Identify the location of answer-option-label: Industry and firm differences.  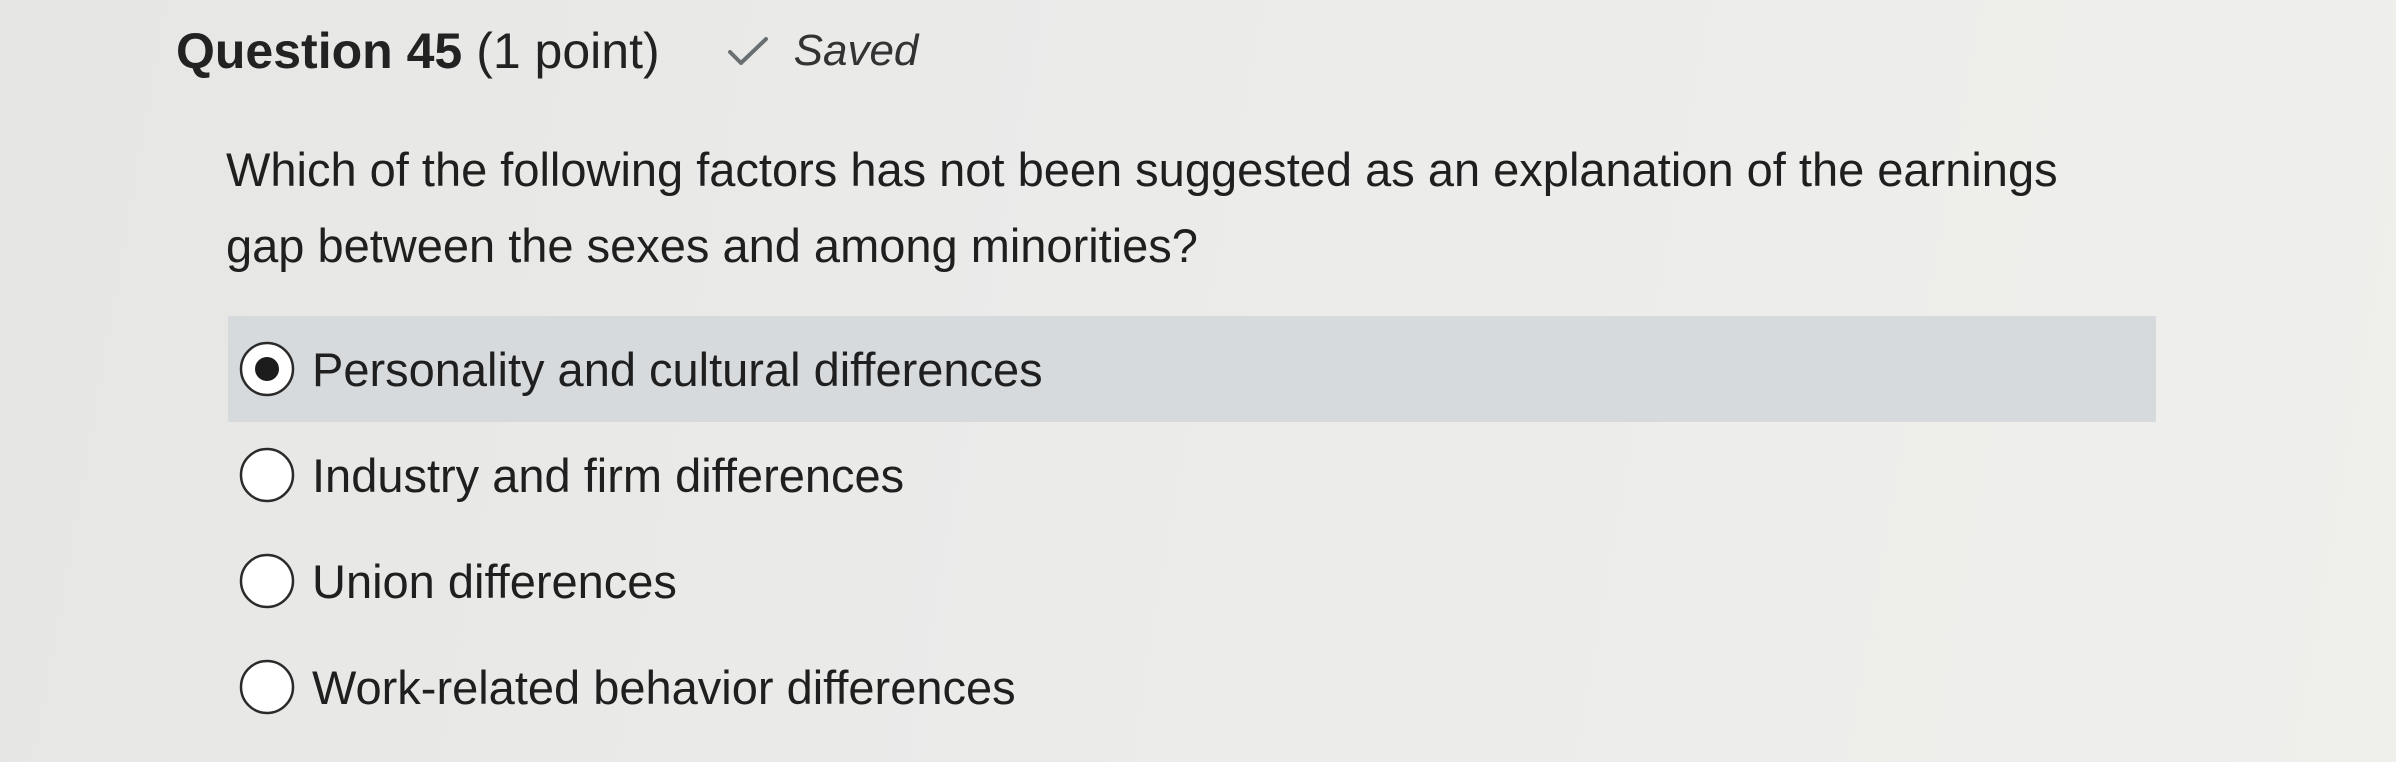
(608, 475).